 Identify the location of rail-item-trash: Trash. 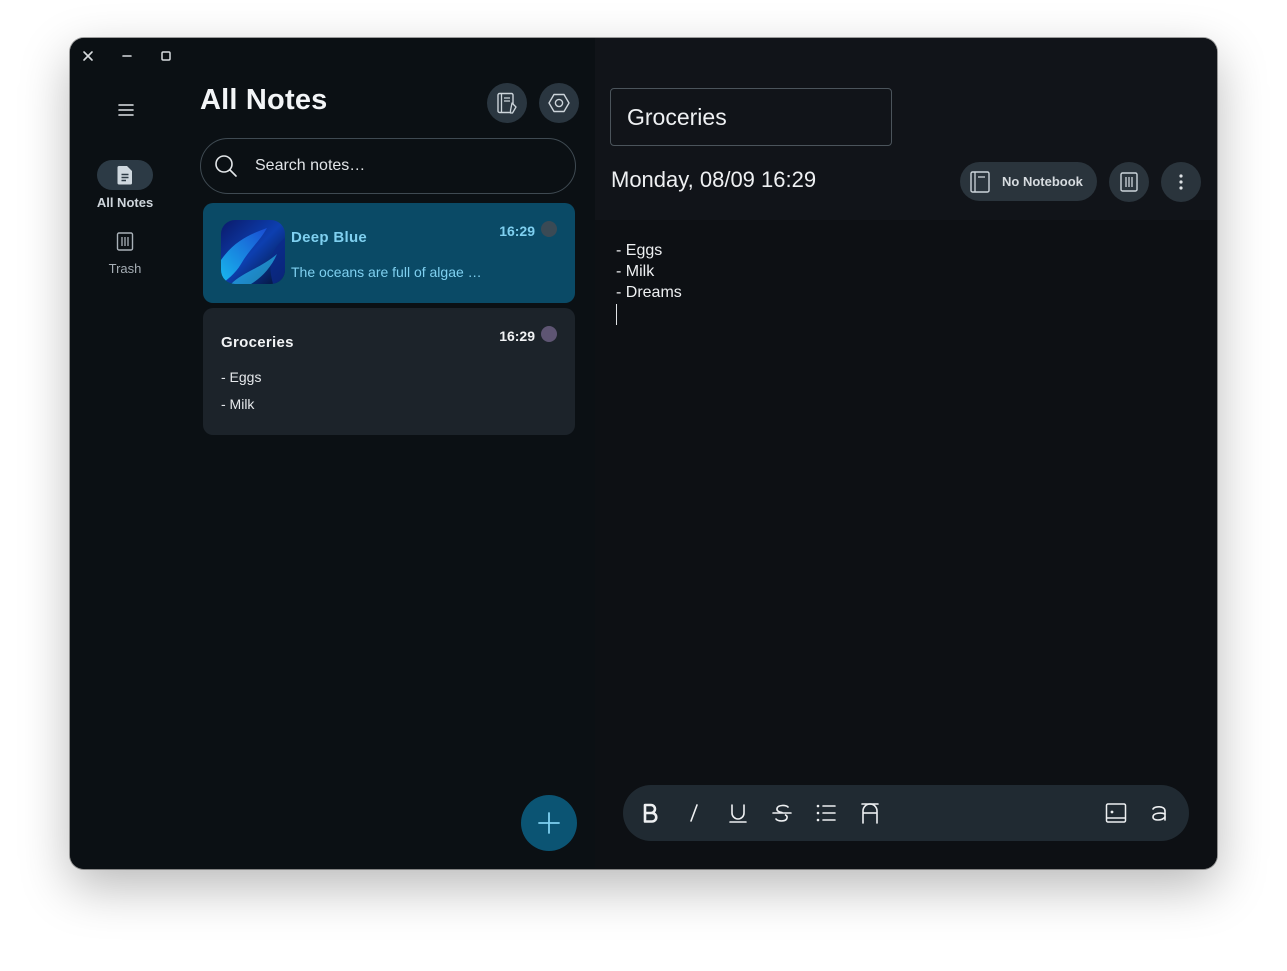
(125, 251).